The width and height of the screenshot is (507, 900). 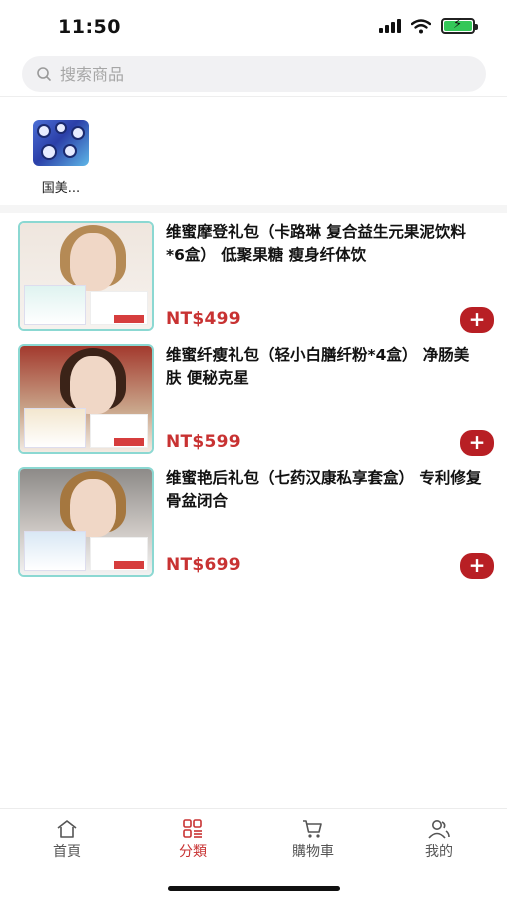 I want to click on product-title: 维蜜艳后礼包（七药汉康私享套盒） 专利修复骨盆闭合, so click(x=325, y=490).